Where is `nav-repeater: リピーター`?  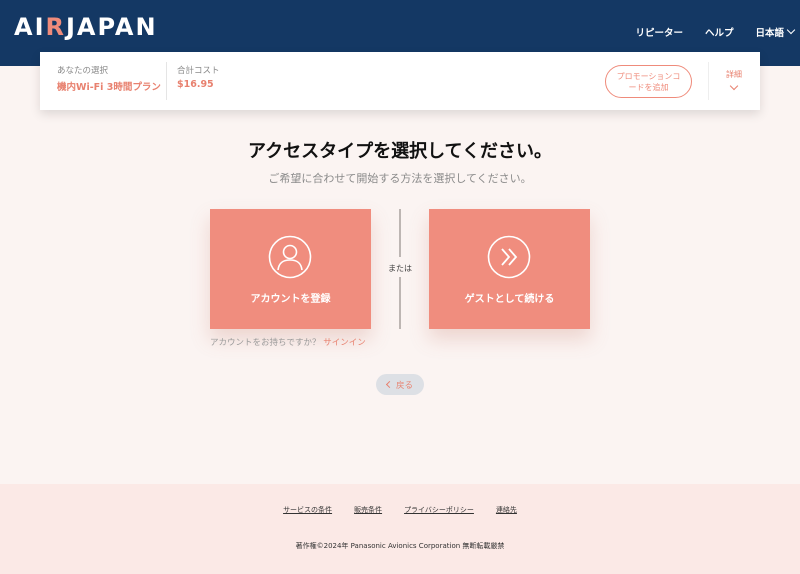 nav-repeater: リピーター is located at coordinates (659, 32).